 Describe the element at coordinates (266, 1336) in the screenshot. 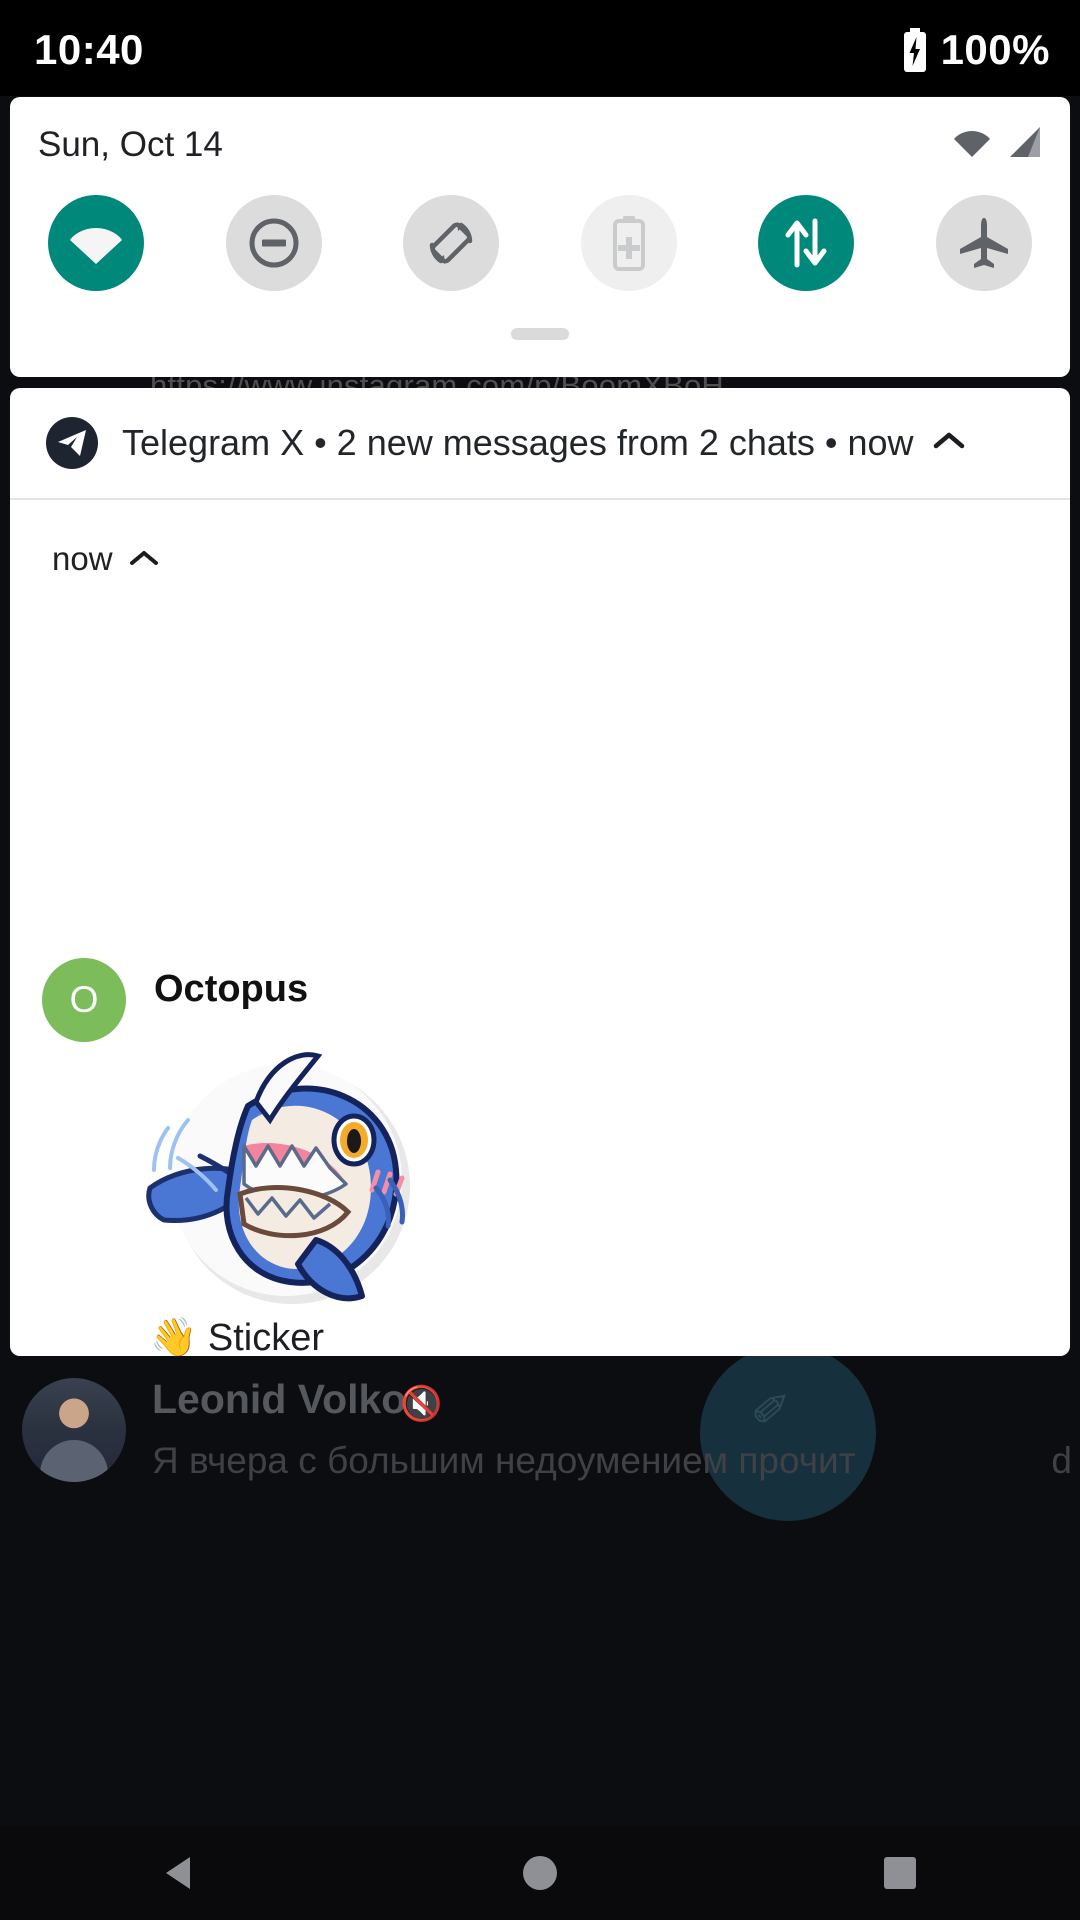

I see `notification-1-body-text: Sticker` at that location.